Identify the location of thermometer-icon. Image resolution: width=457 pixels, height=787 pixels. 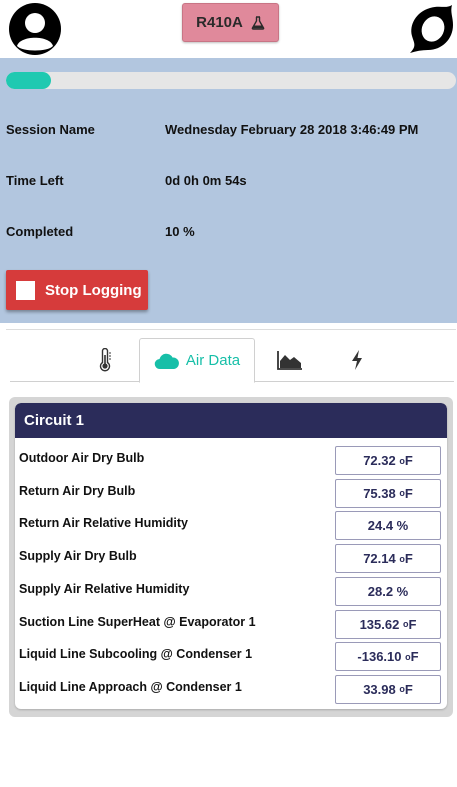
(105, 360).